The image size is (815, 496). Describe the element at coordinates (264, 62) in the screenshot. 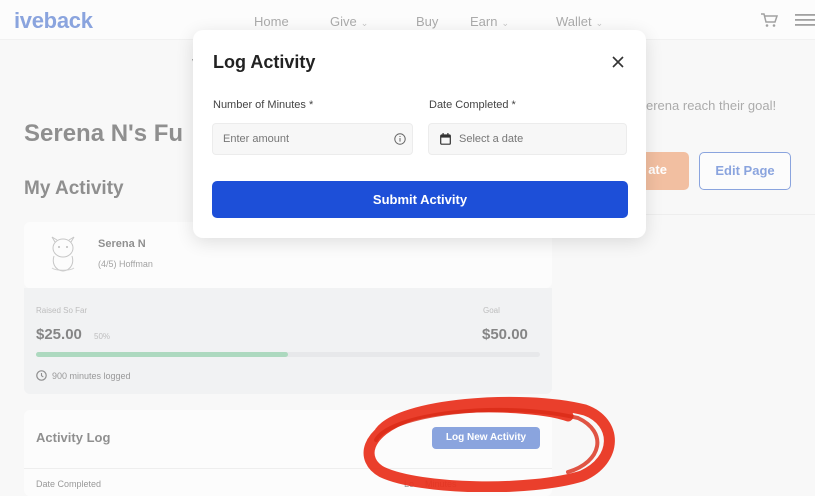

I see `modal-title: Log Activity` at that location.